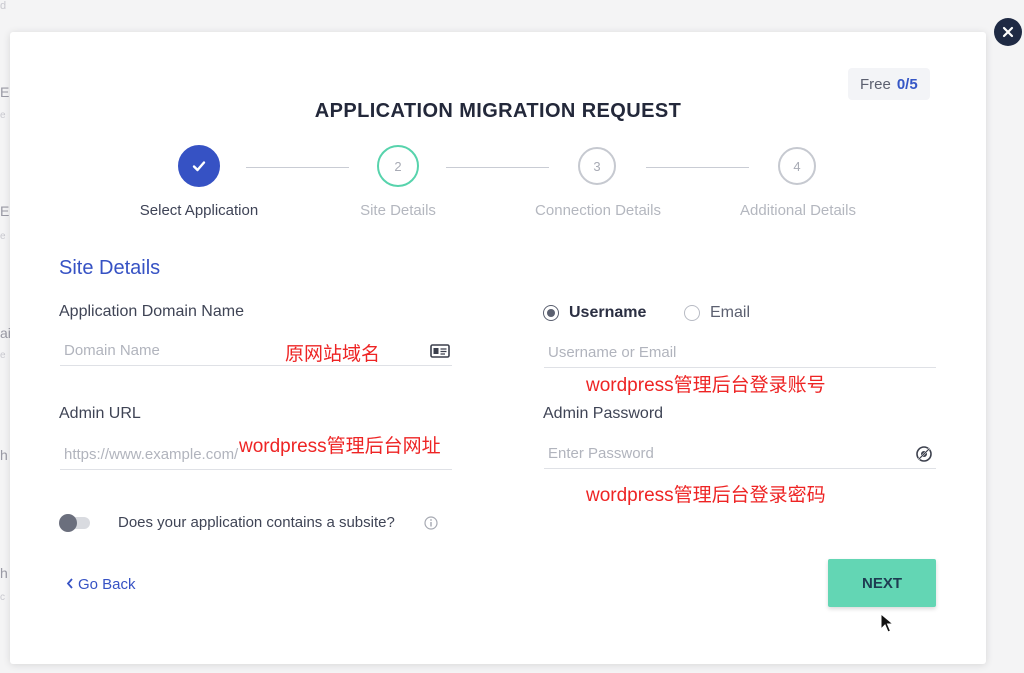 The height and width of the screenshot is (673, 1024). Describe the element at coordinates (68, 523) in the screenshot. I see `toggle-knob` at that location.